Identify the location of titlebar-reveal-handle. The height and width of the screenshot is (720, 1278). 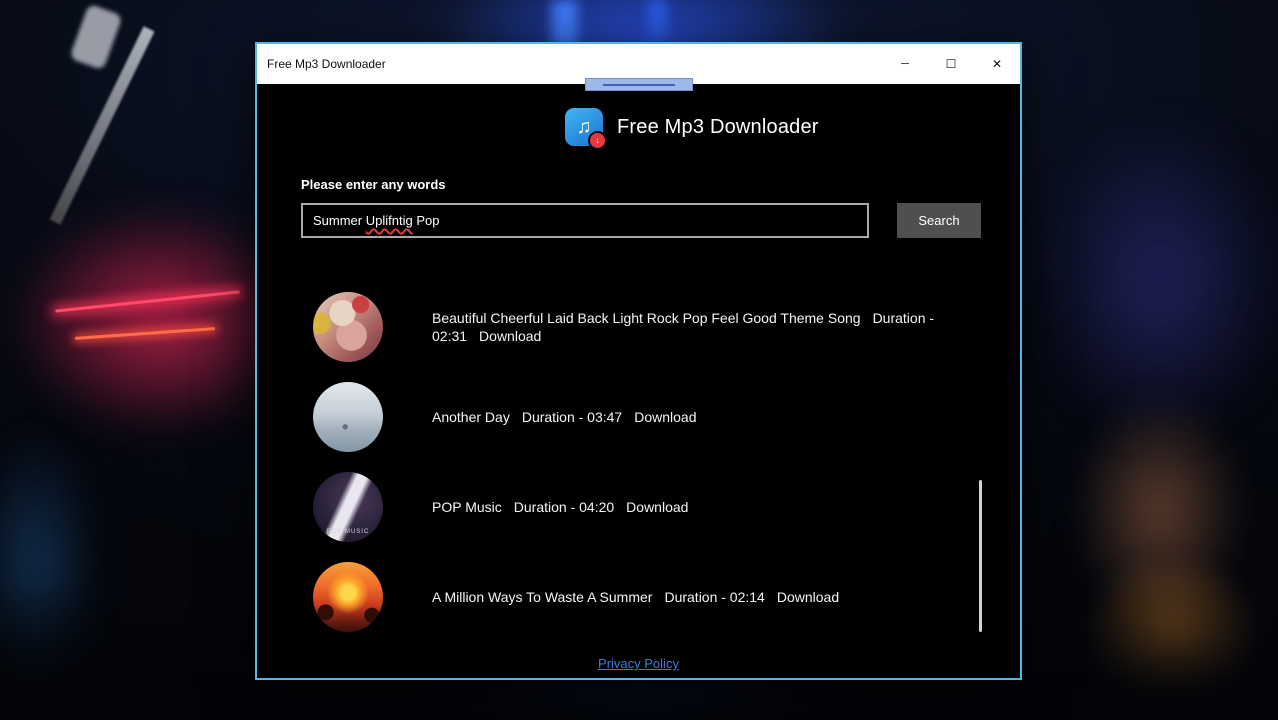
(638, 84).